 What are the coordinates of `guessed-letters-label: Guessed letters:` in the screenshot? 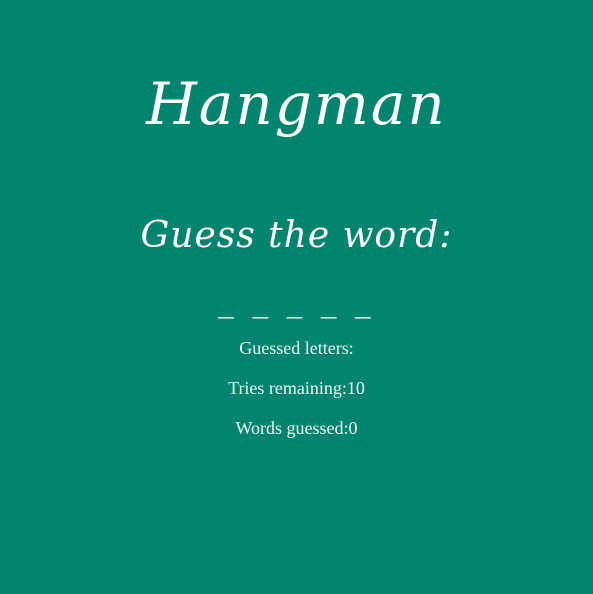 It's located at (296, 348).